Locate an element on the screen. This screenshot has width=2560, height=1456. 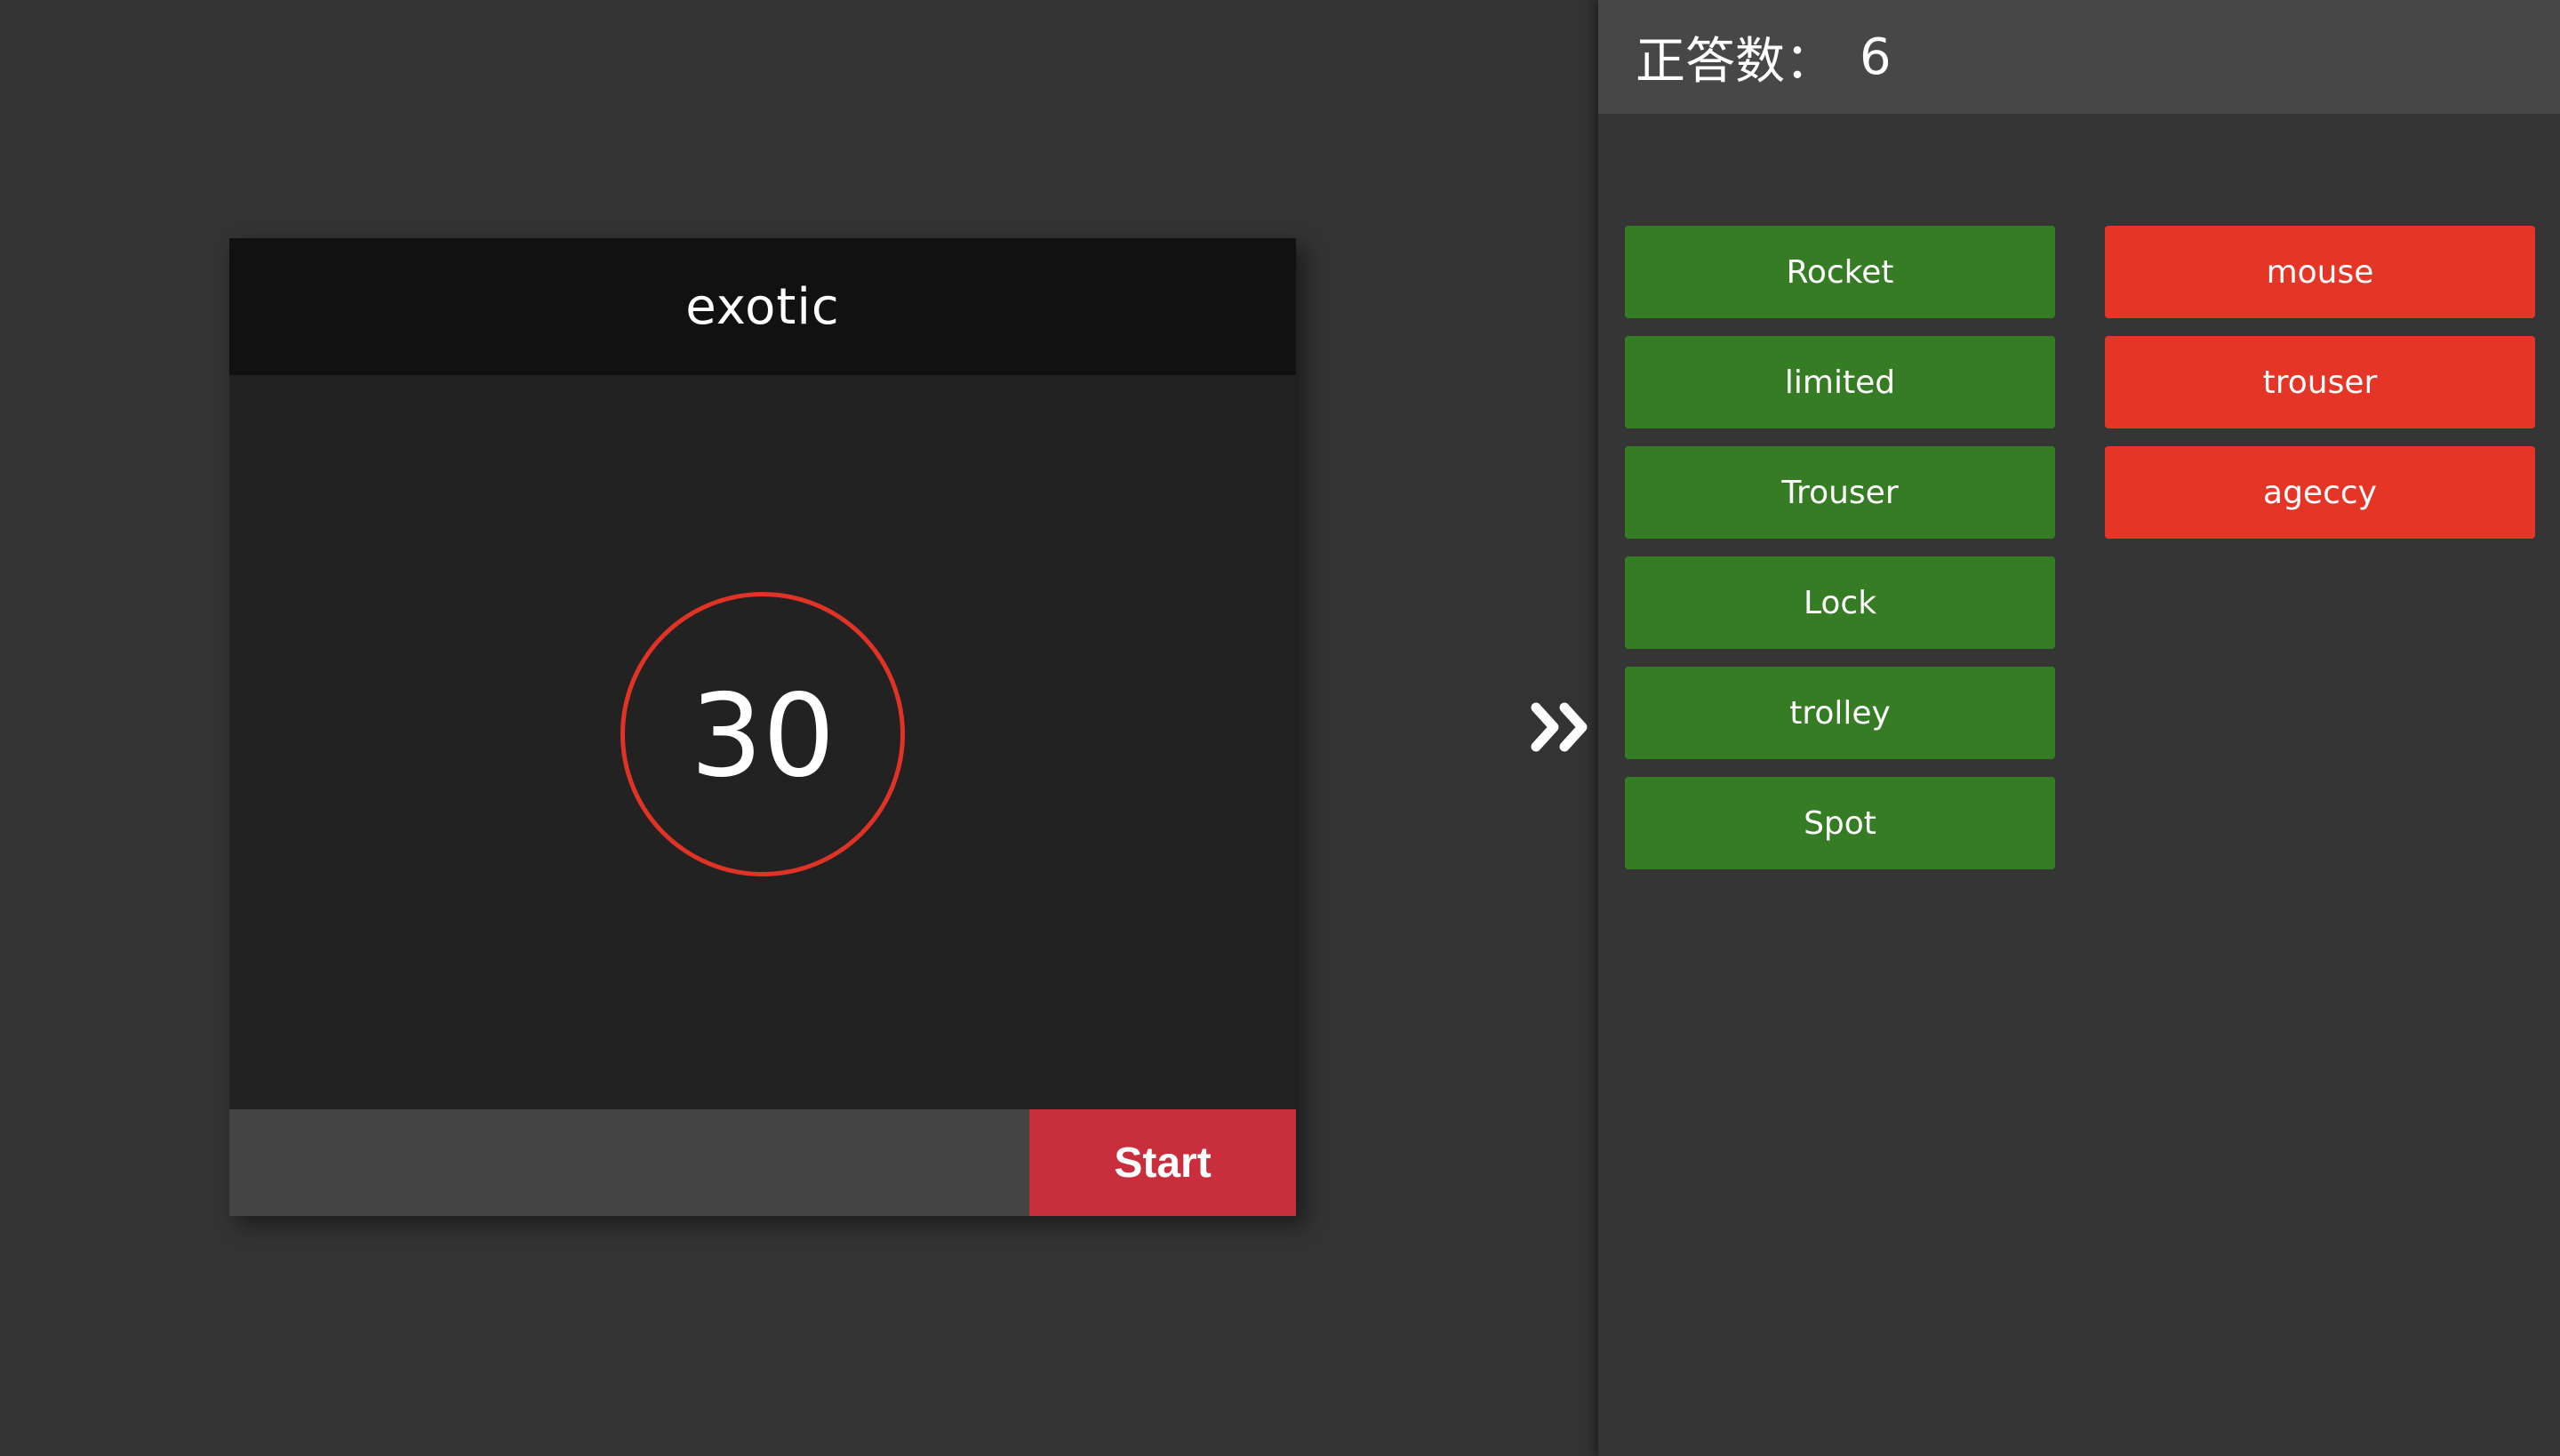
score-value: 6 is located at coordinates (1876, 57).